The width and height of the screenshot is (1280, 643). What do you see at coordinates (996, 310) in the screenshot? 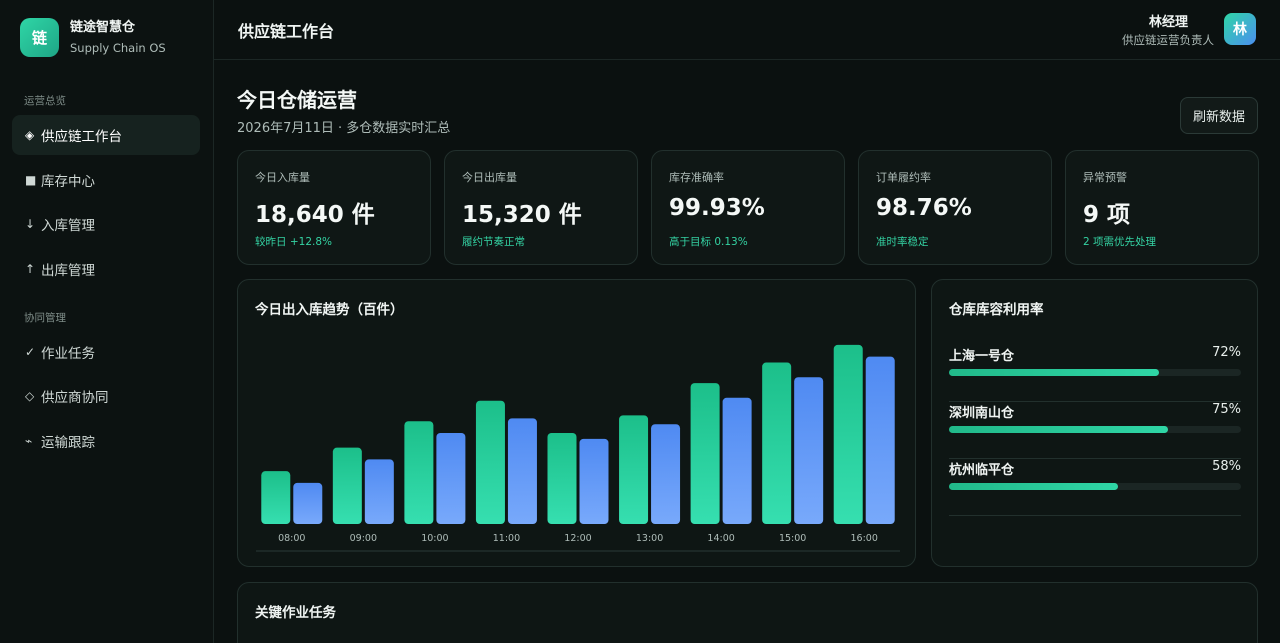
I see `utilization-panel-title: 仓库库容利用率` at bounding box center [996, 310].